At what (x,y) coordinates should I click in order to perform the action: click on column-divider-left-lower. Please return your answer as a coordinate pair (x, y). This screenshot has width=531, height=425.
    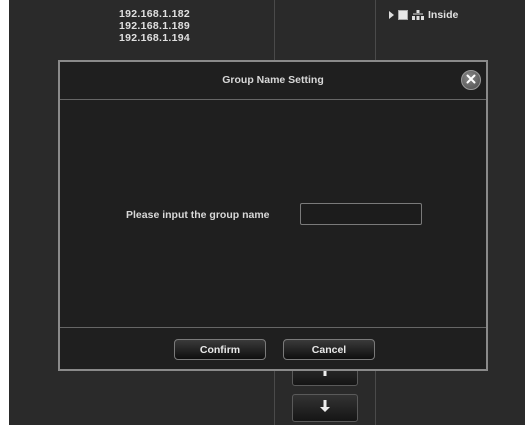
    Looking at the image, I should click on (274, 398).